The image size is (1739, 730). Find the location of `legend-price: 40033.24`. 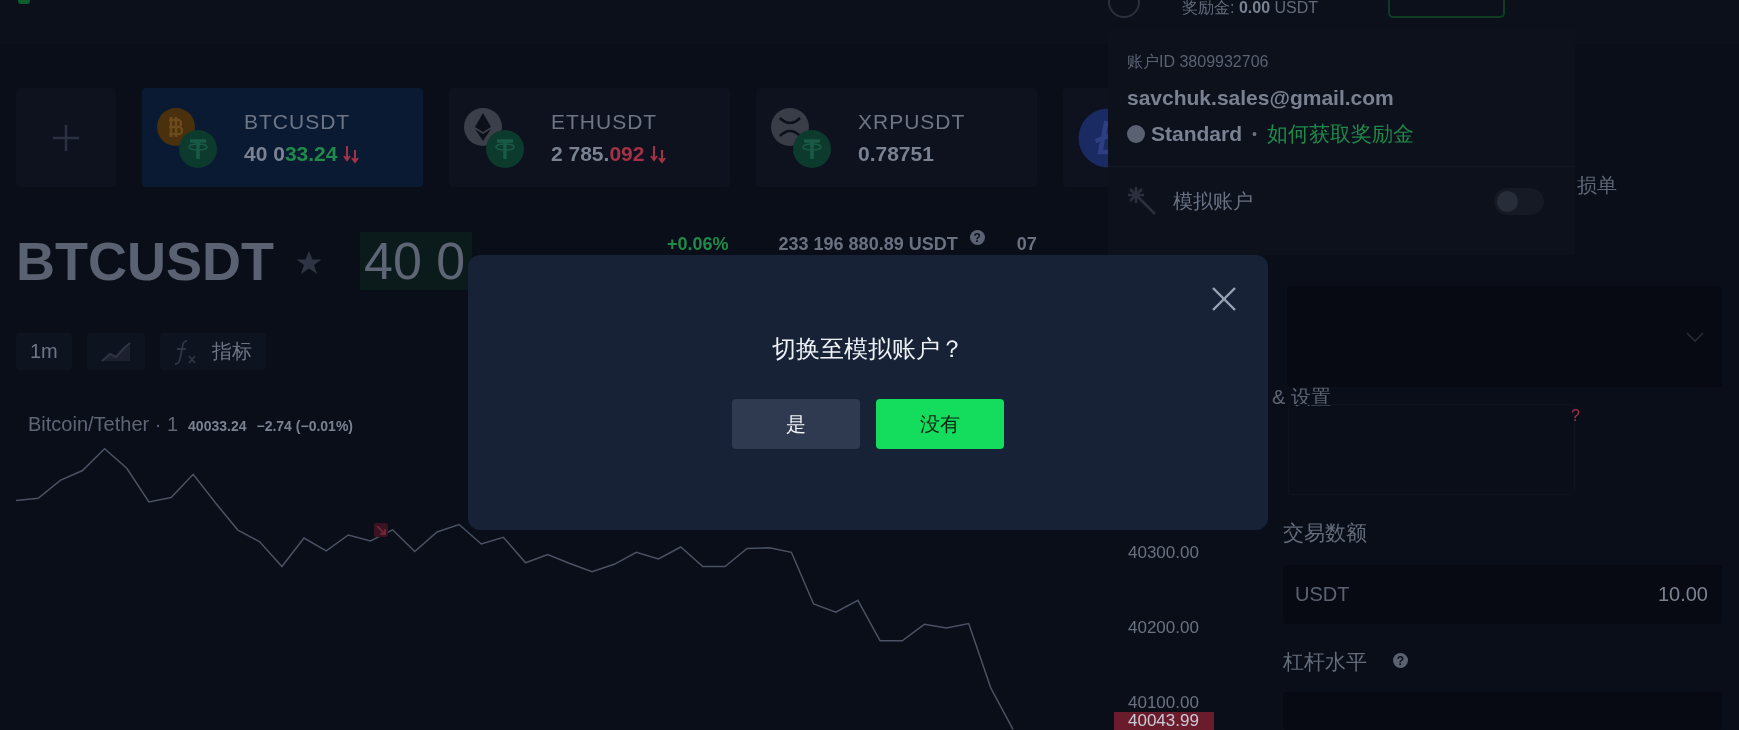

legend-price: 40033.24 is located at coordinates (217, 426).